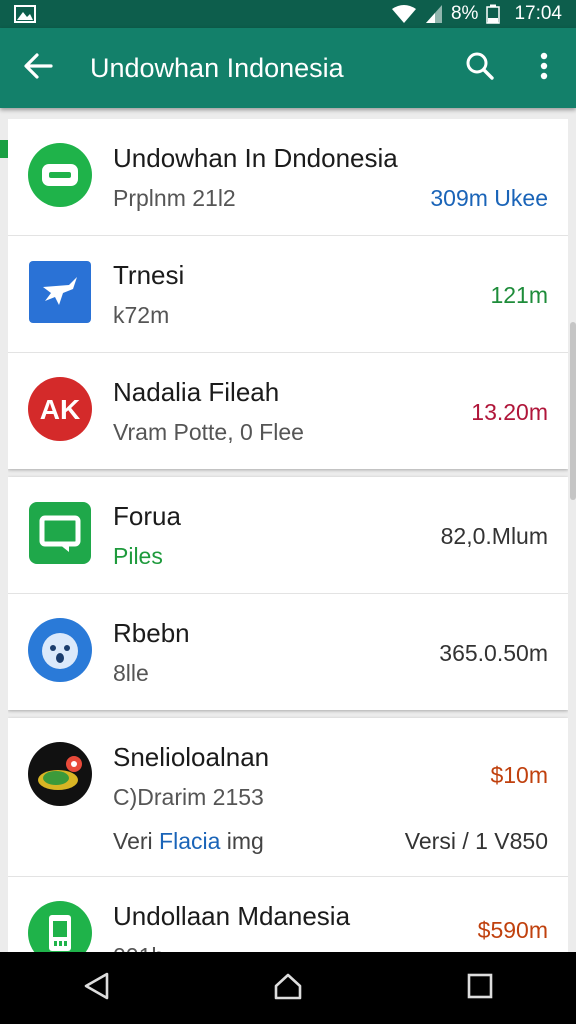 The width and height of the screenshot is (576, 1024). What do you see at coordinates (519, 295) in the screenshot?
I see `item-size: 121m` at bounding box center [519, 295].